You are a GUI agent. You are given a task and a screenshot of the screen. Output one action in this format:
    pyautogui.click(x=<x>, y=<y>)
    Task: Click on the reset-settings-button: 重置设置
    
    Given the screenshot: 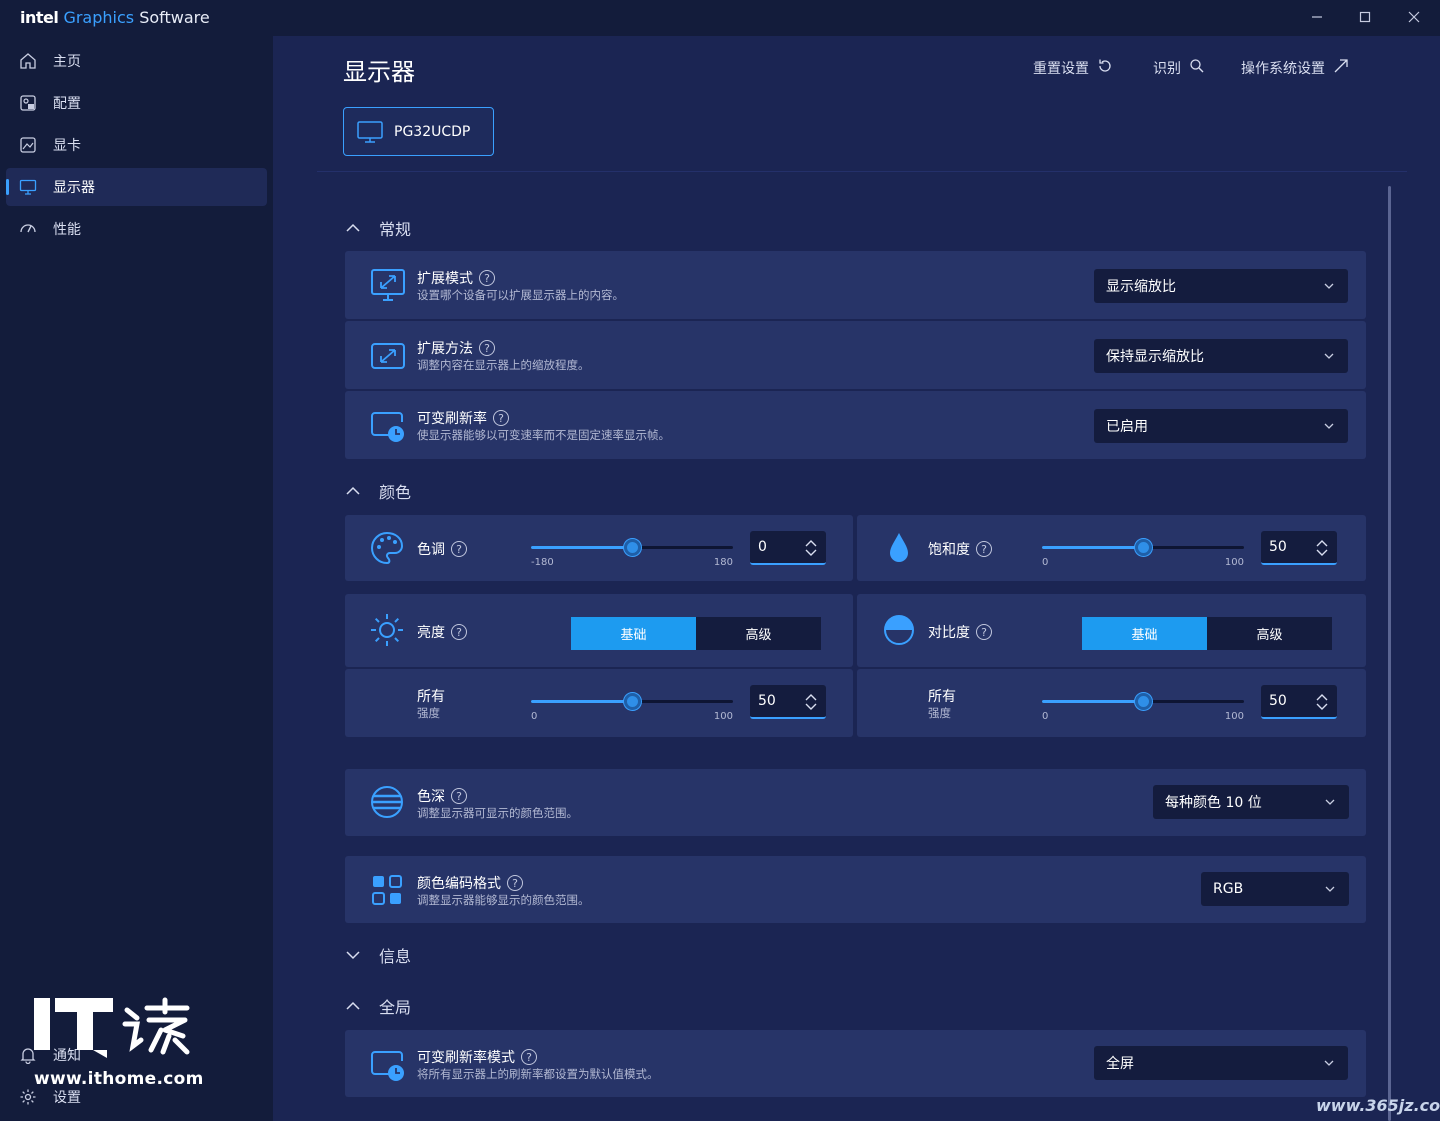 What is the action you would take?
    pyautogui.click(x=1073, y=68)
    